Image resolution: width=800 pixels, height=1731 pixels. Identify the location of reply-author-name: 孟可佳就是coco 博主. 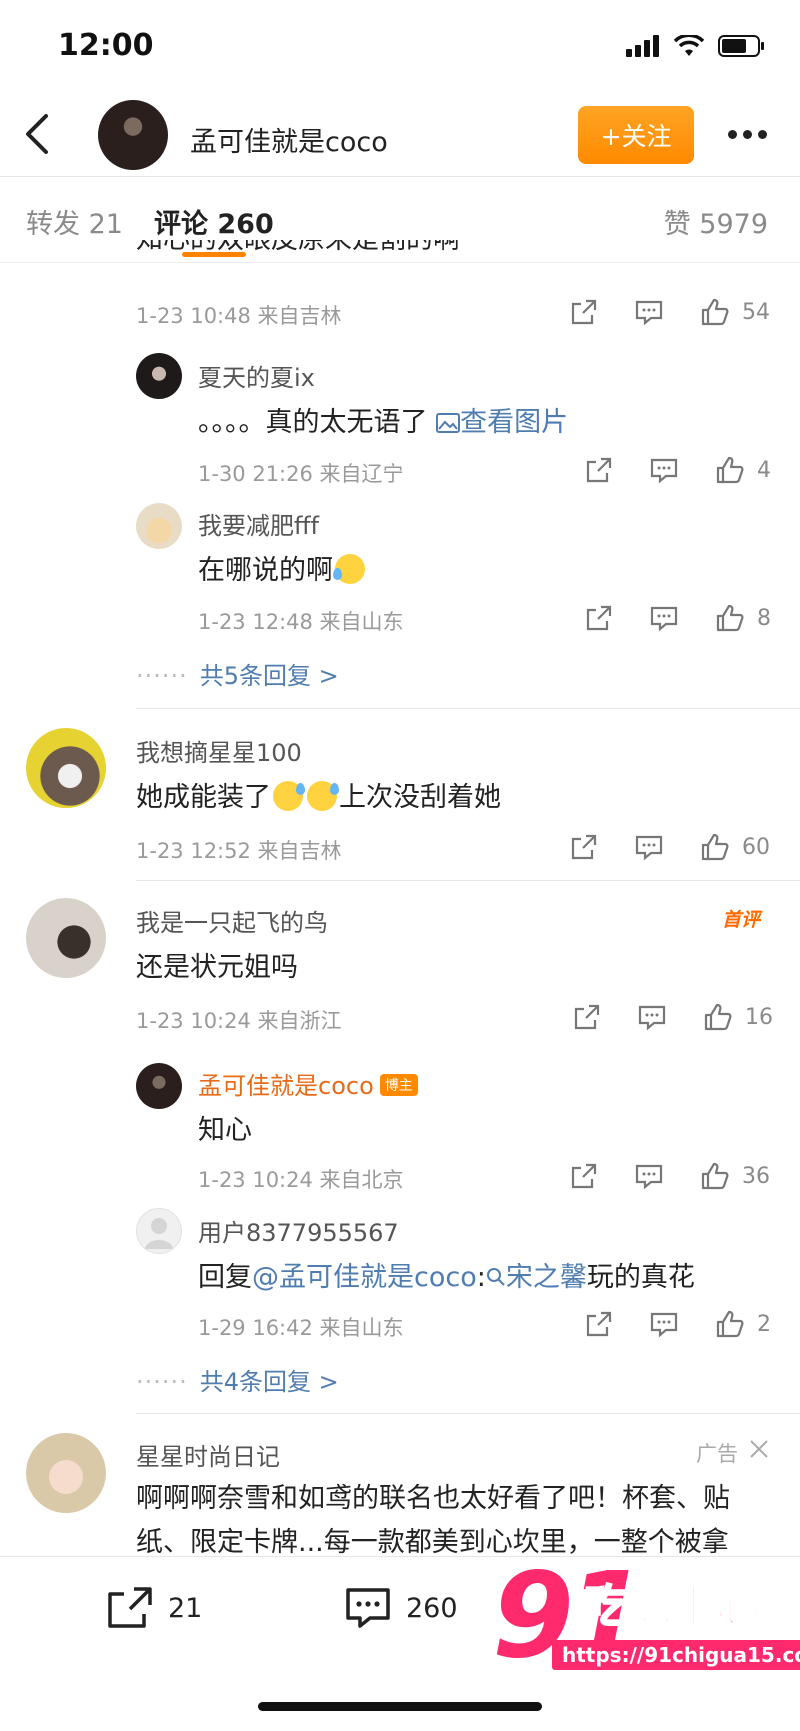
(308, 1083).